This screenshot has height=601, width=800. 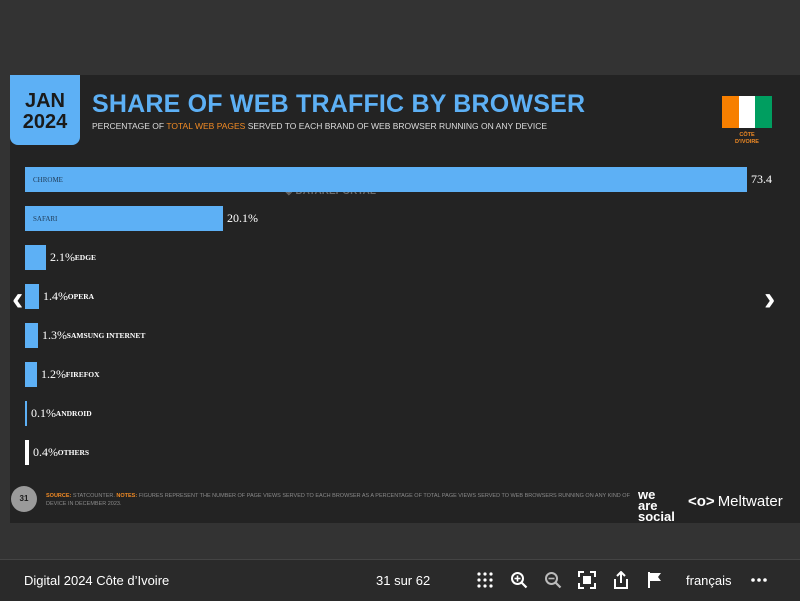 What do you see at coordinates (55, 296) in the screenshot?
I see `bar-value-label: 1.4%` at bounding box center [55, 296].